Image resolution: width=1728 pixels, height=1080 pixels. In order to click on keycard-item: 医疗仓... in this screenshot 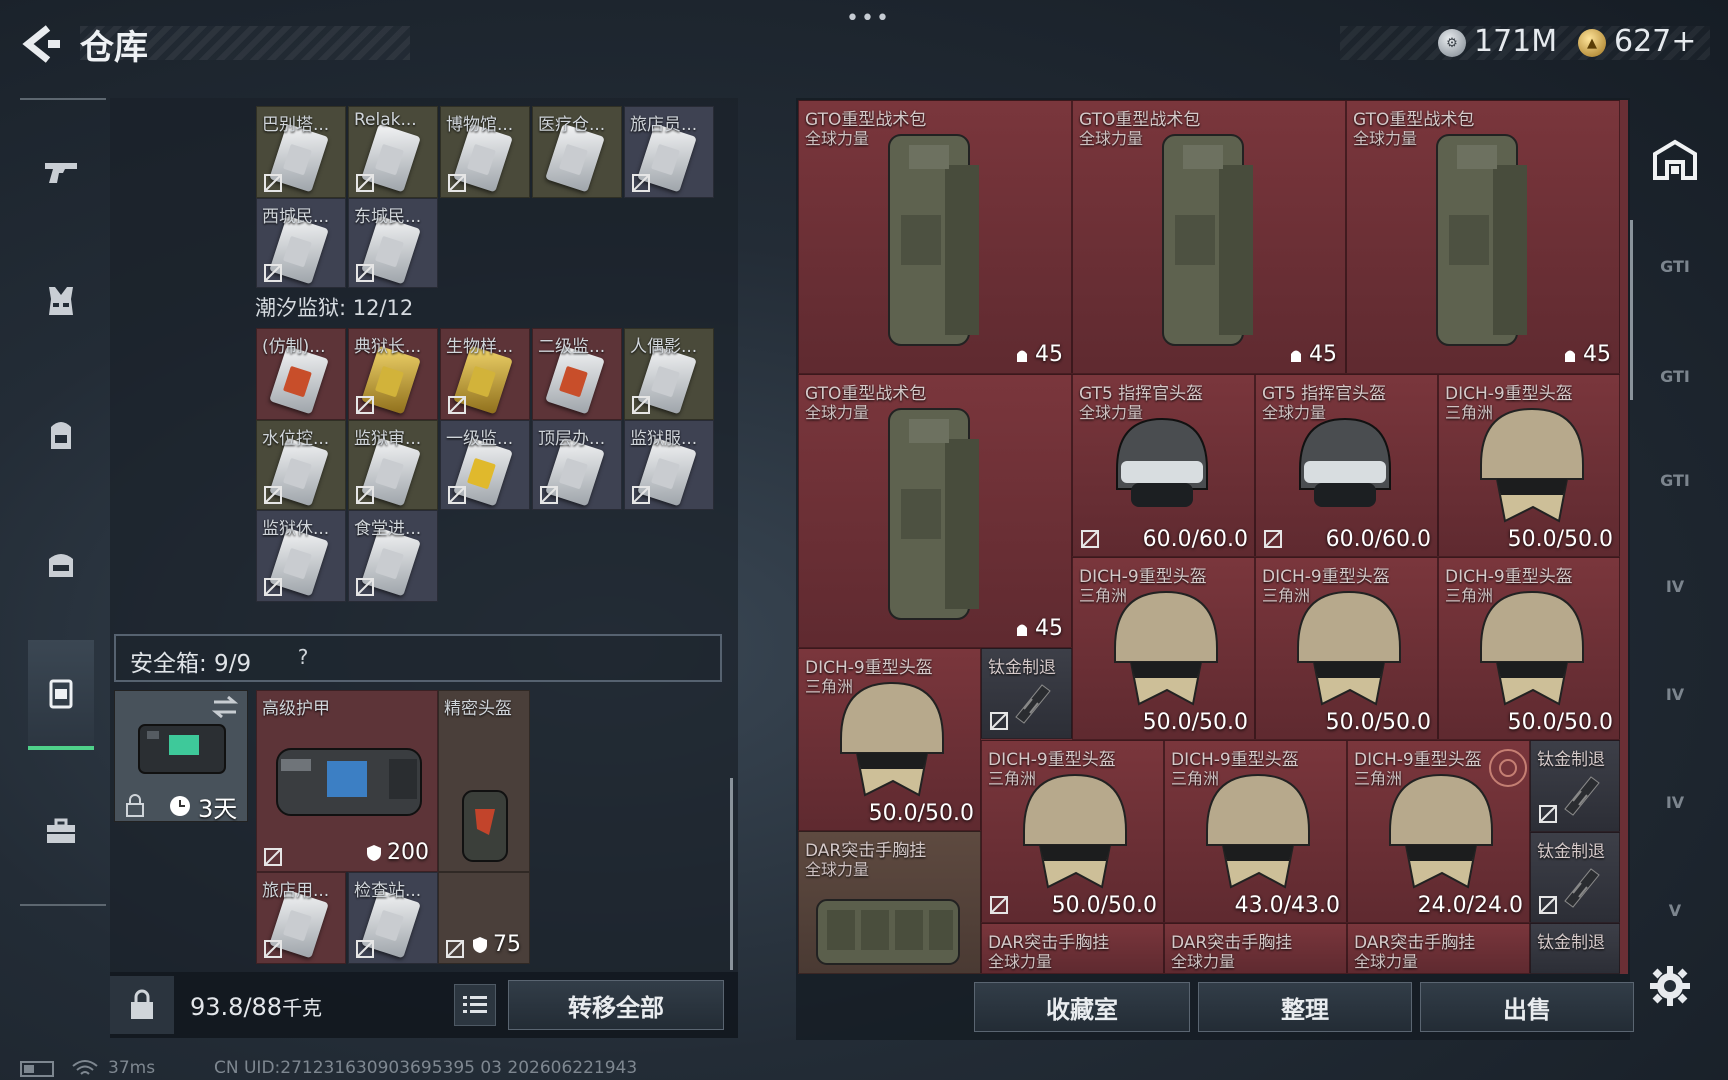, I will do `click(577, 152)`.